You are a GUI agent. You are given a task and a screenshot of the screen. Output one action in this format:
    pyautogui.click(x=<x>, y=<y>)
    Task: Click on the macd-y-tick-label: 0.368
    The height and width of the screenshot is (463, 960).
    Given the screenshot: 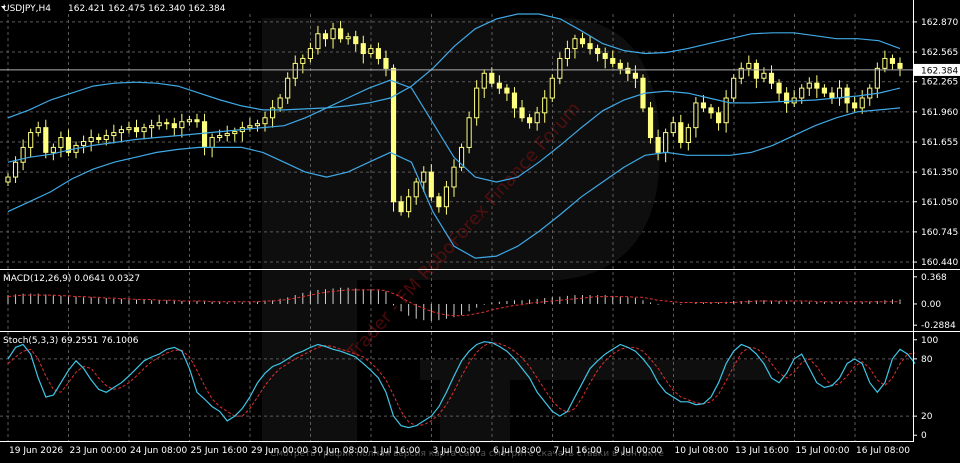 What is the action you would take?
    pyautogui.click(x=934, y=278)
    